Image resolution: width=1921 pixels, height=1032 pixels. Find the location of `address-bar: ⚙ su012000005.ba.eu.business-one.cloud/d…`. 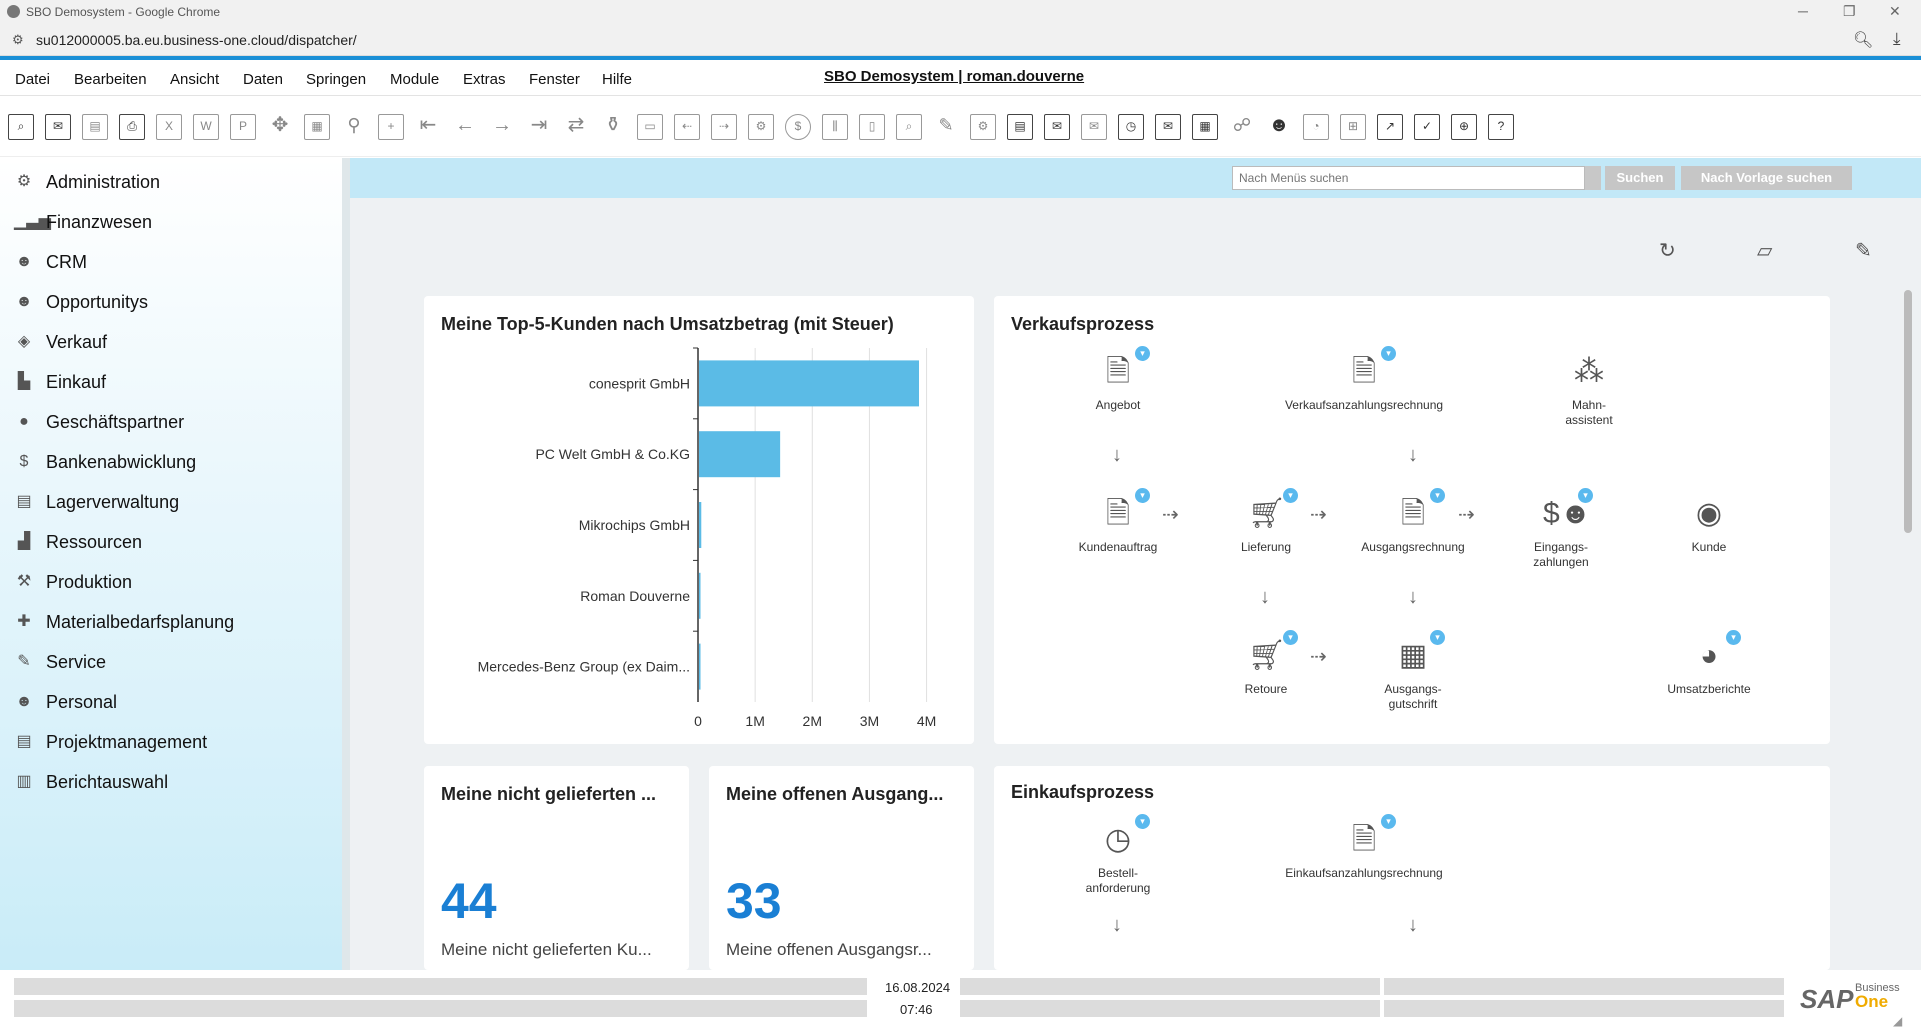

address-bar: ⚙ su012000005.ba.eu.business-one.cloud/d… is located at coordinates (960, 40).